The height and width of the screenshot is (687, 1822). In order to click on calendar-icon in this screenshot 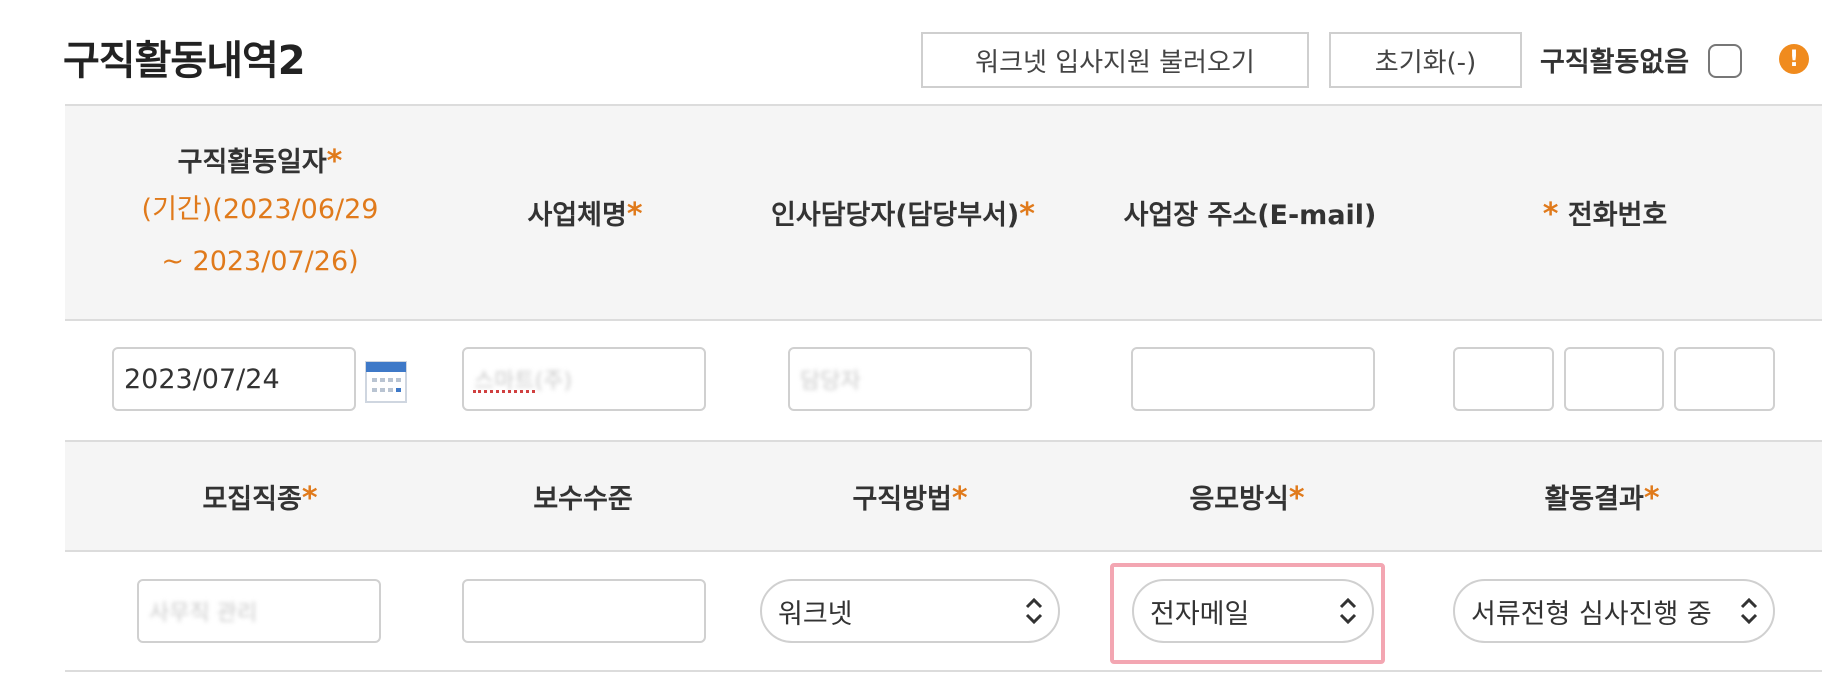, I will do `click(386, 382)`.